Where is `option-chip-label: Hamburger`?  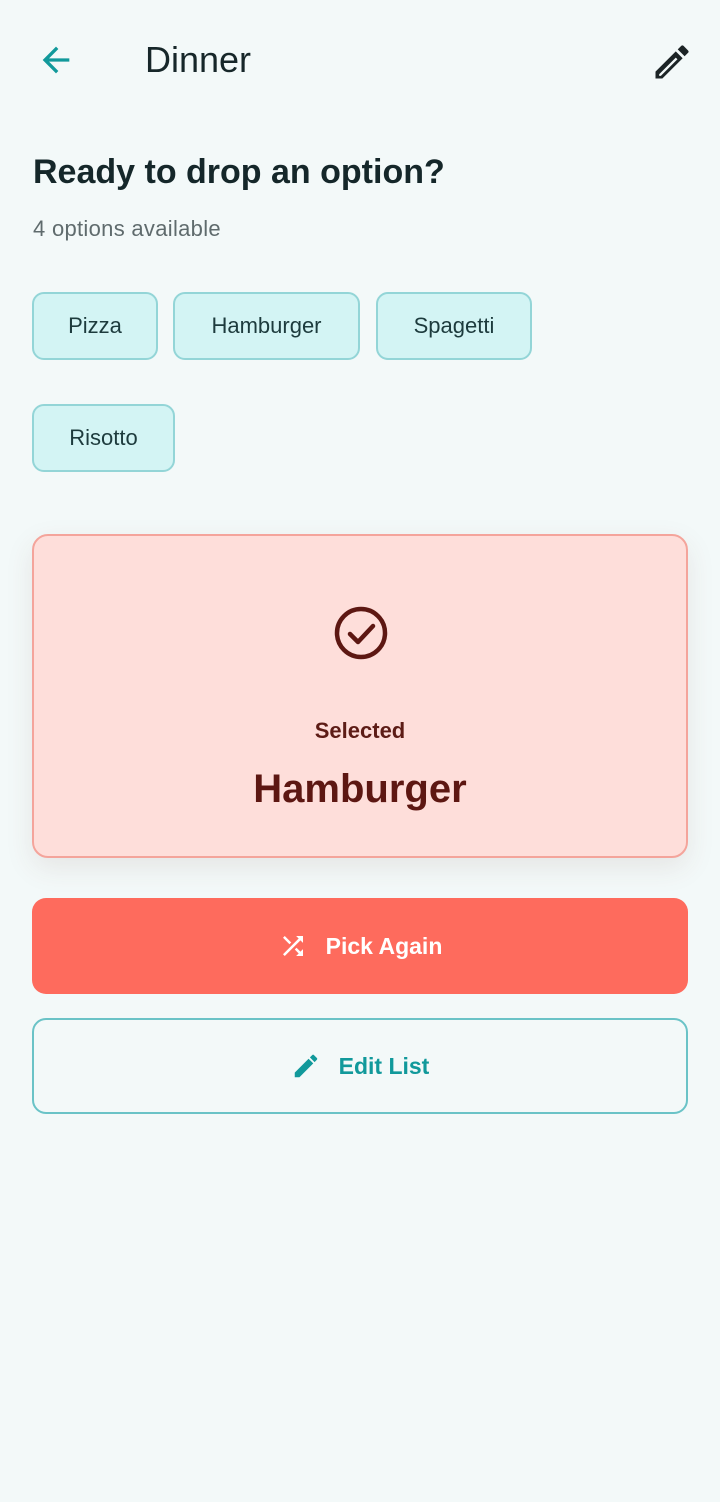
option-chip-label: Hamburger is located at coordinates (266, 325).